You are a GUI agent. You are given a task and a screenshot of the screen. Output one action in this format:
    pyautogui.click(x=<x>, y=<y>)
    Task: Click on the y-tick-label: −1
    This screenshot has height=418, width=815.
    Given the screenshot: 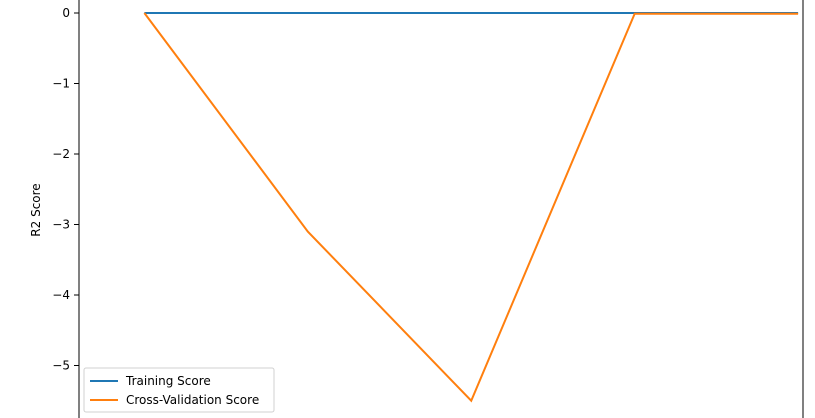 What is the action you would take?
    pyautogui.click(x=61, y=84)
    